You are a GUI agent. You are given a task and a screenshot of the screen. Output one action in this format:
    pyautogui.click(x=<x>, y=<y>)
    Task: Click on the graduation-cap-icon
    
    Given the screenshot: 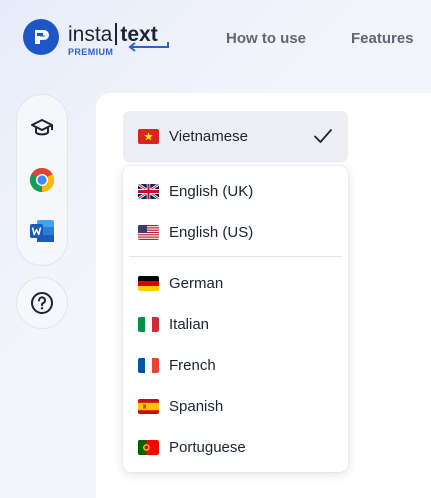 What is the action you would take?
    pyautogui.click(x=42, y=127)
    